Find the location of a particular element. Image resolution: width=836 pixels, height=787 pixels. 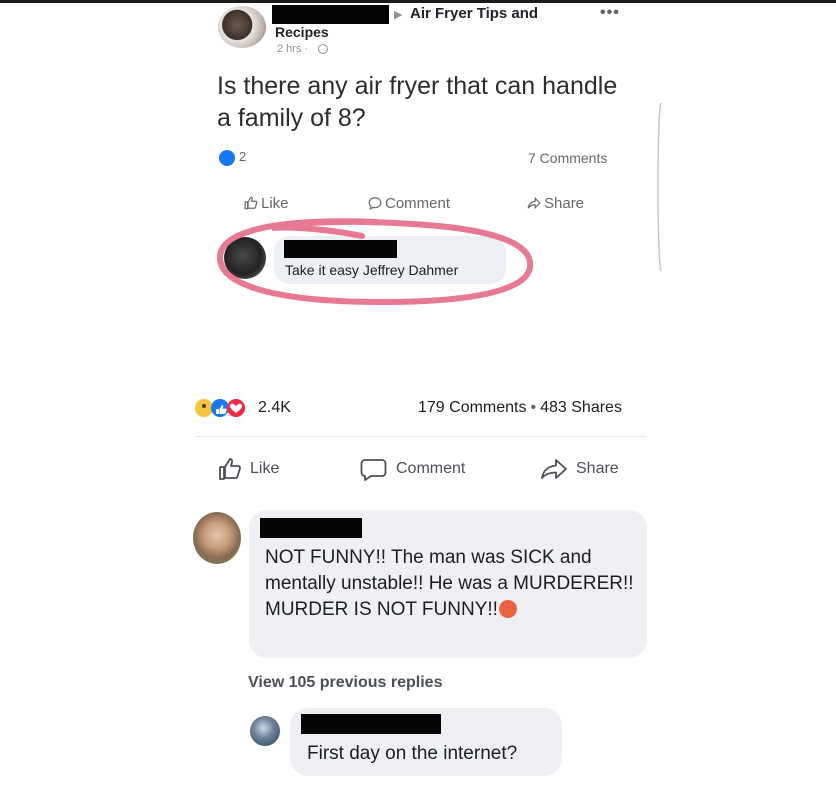

red-highlight-circle is located at coordinates (375, 262).